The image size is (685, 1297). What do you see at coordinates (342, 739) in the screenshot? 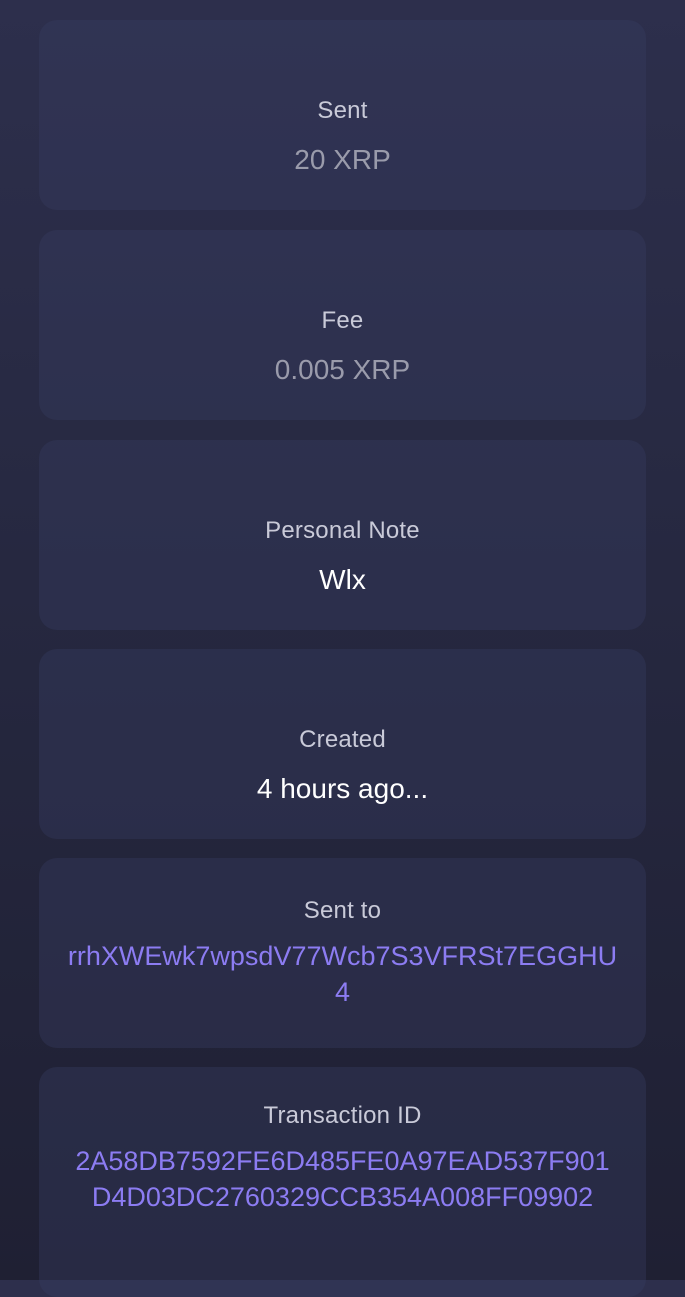
I see `created-label: Created` at bounding box center [342, 739].